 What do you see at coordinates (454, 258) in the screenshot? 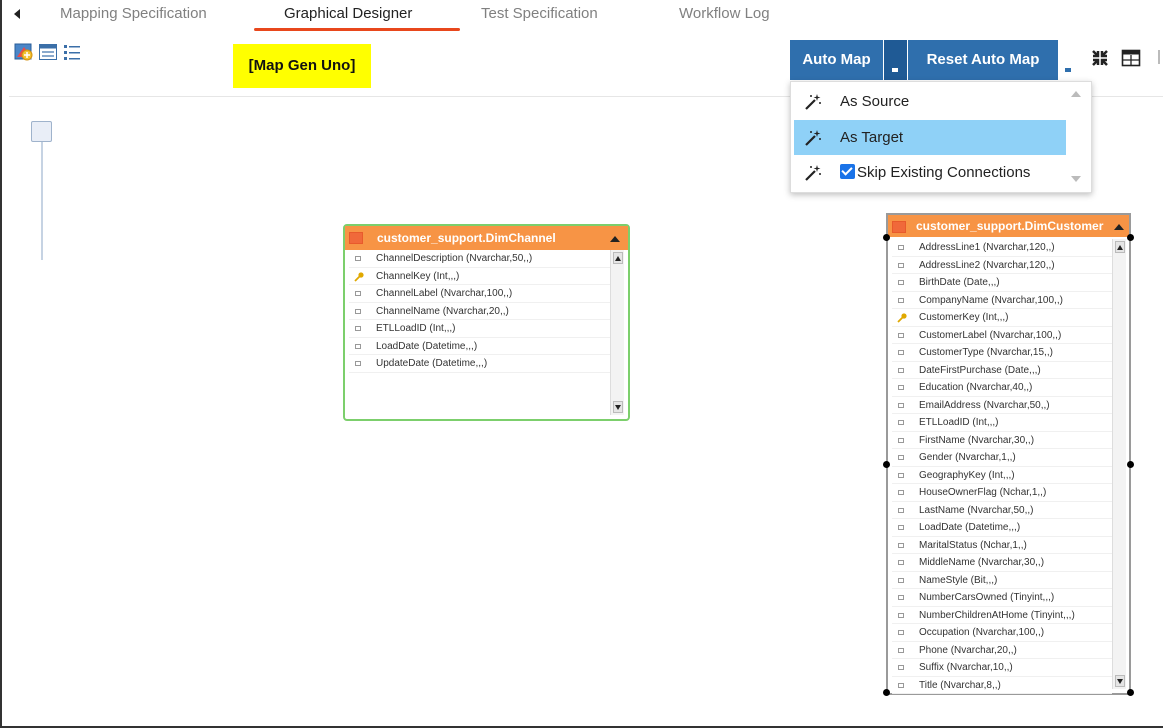
I see `column-label: ChannelDescription (Nvarchar,50,,)` at bounding box center [454, 258].